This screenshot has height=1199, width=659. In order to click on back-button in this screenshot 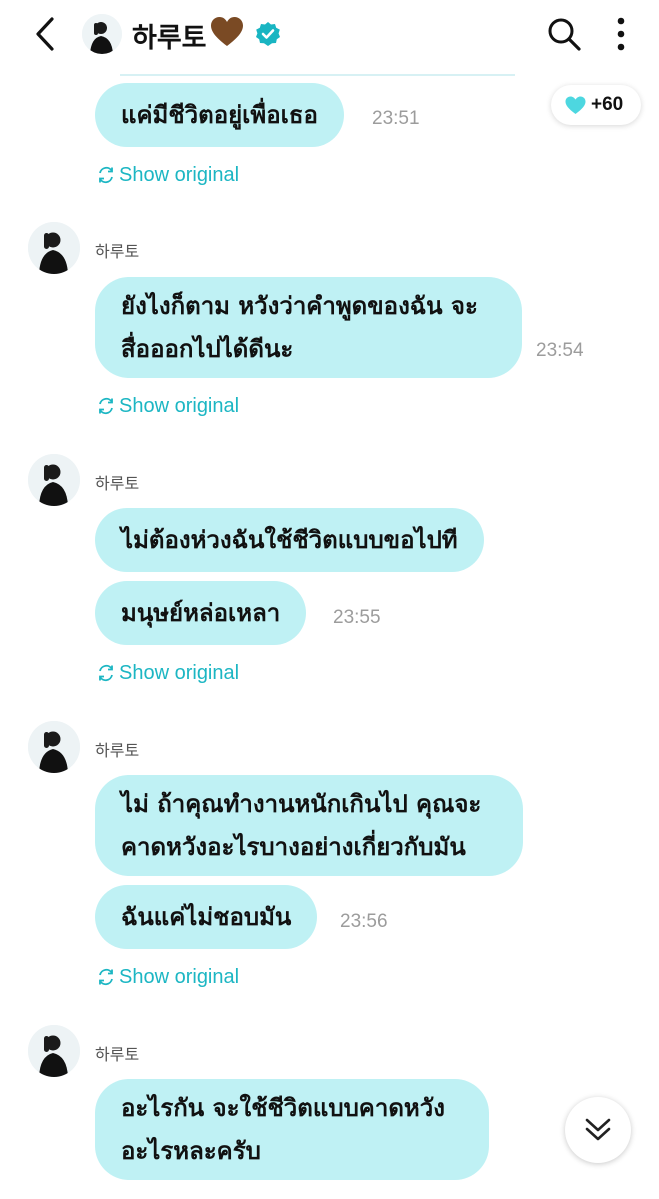, I will do `click(46, 34)`.